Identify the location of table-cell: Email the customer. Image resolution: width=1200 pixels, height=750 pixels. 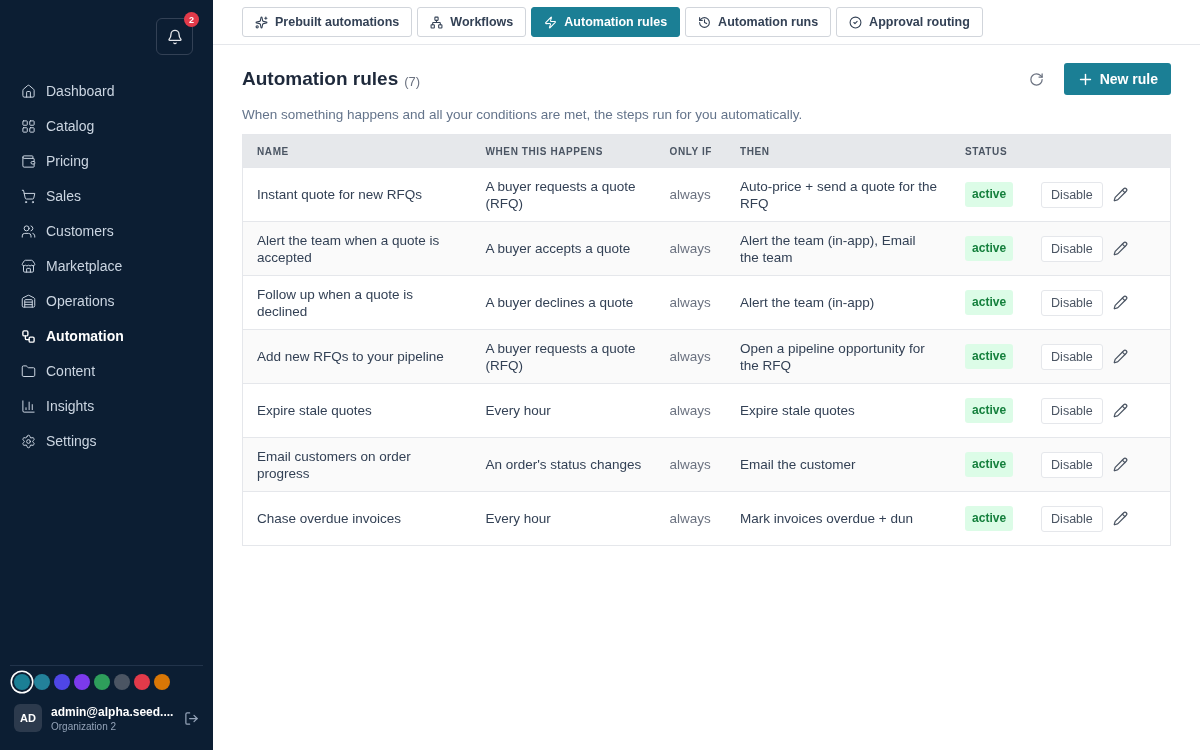
(839, 464).